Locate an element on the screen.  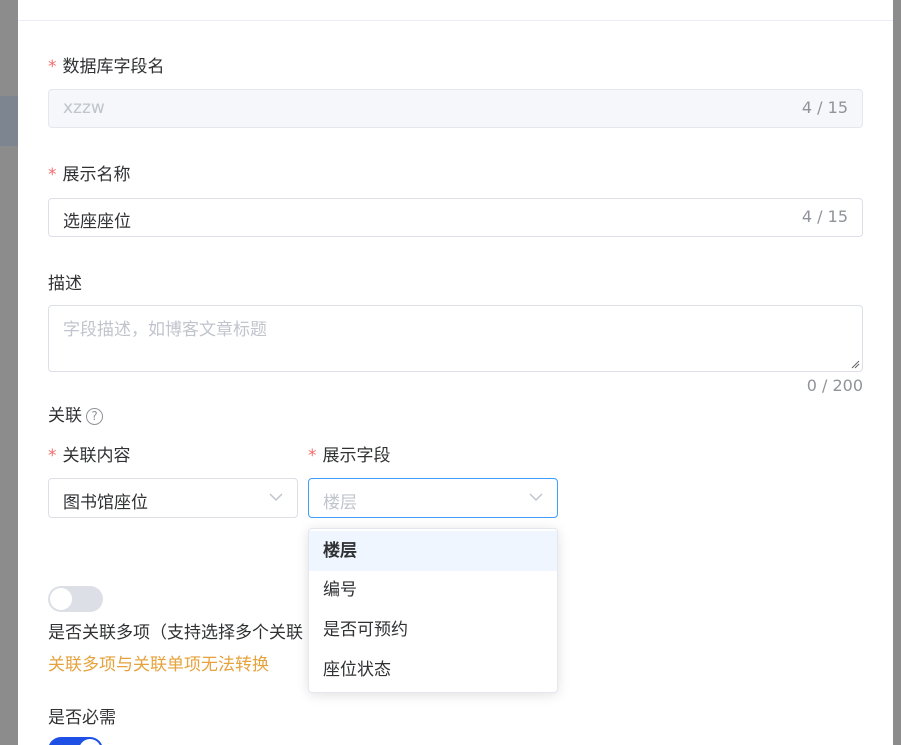
description-textarea: 字段描述，如博客文章标题 is located at coordinates (455, 338).